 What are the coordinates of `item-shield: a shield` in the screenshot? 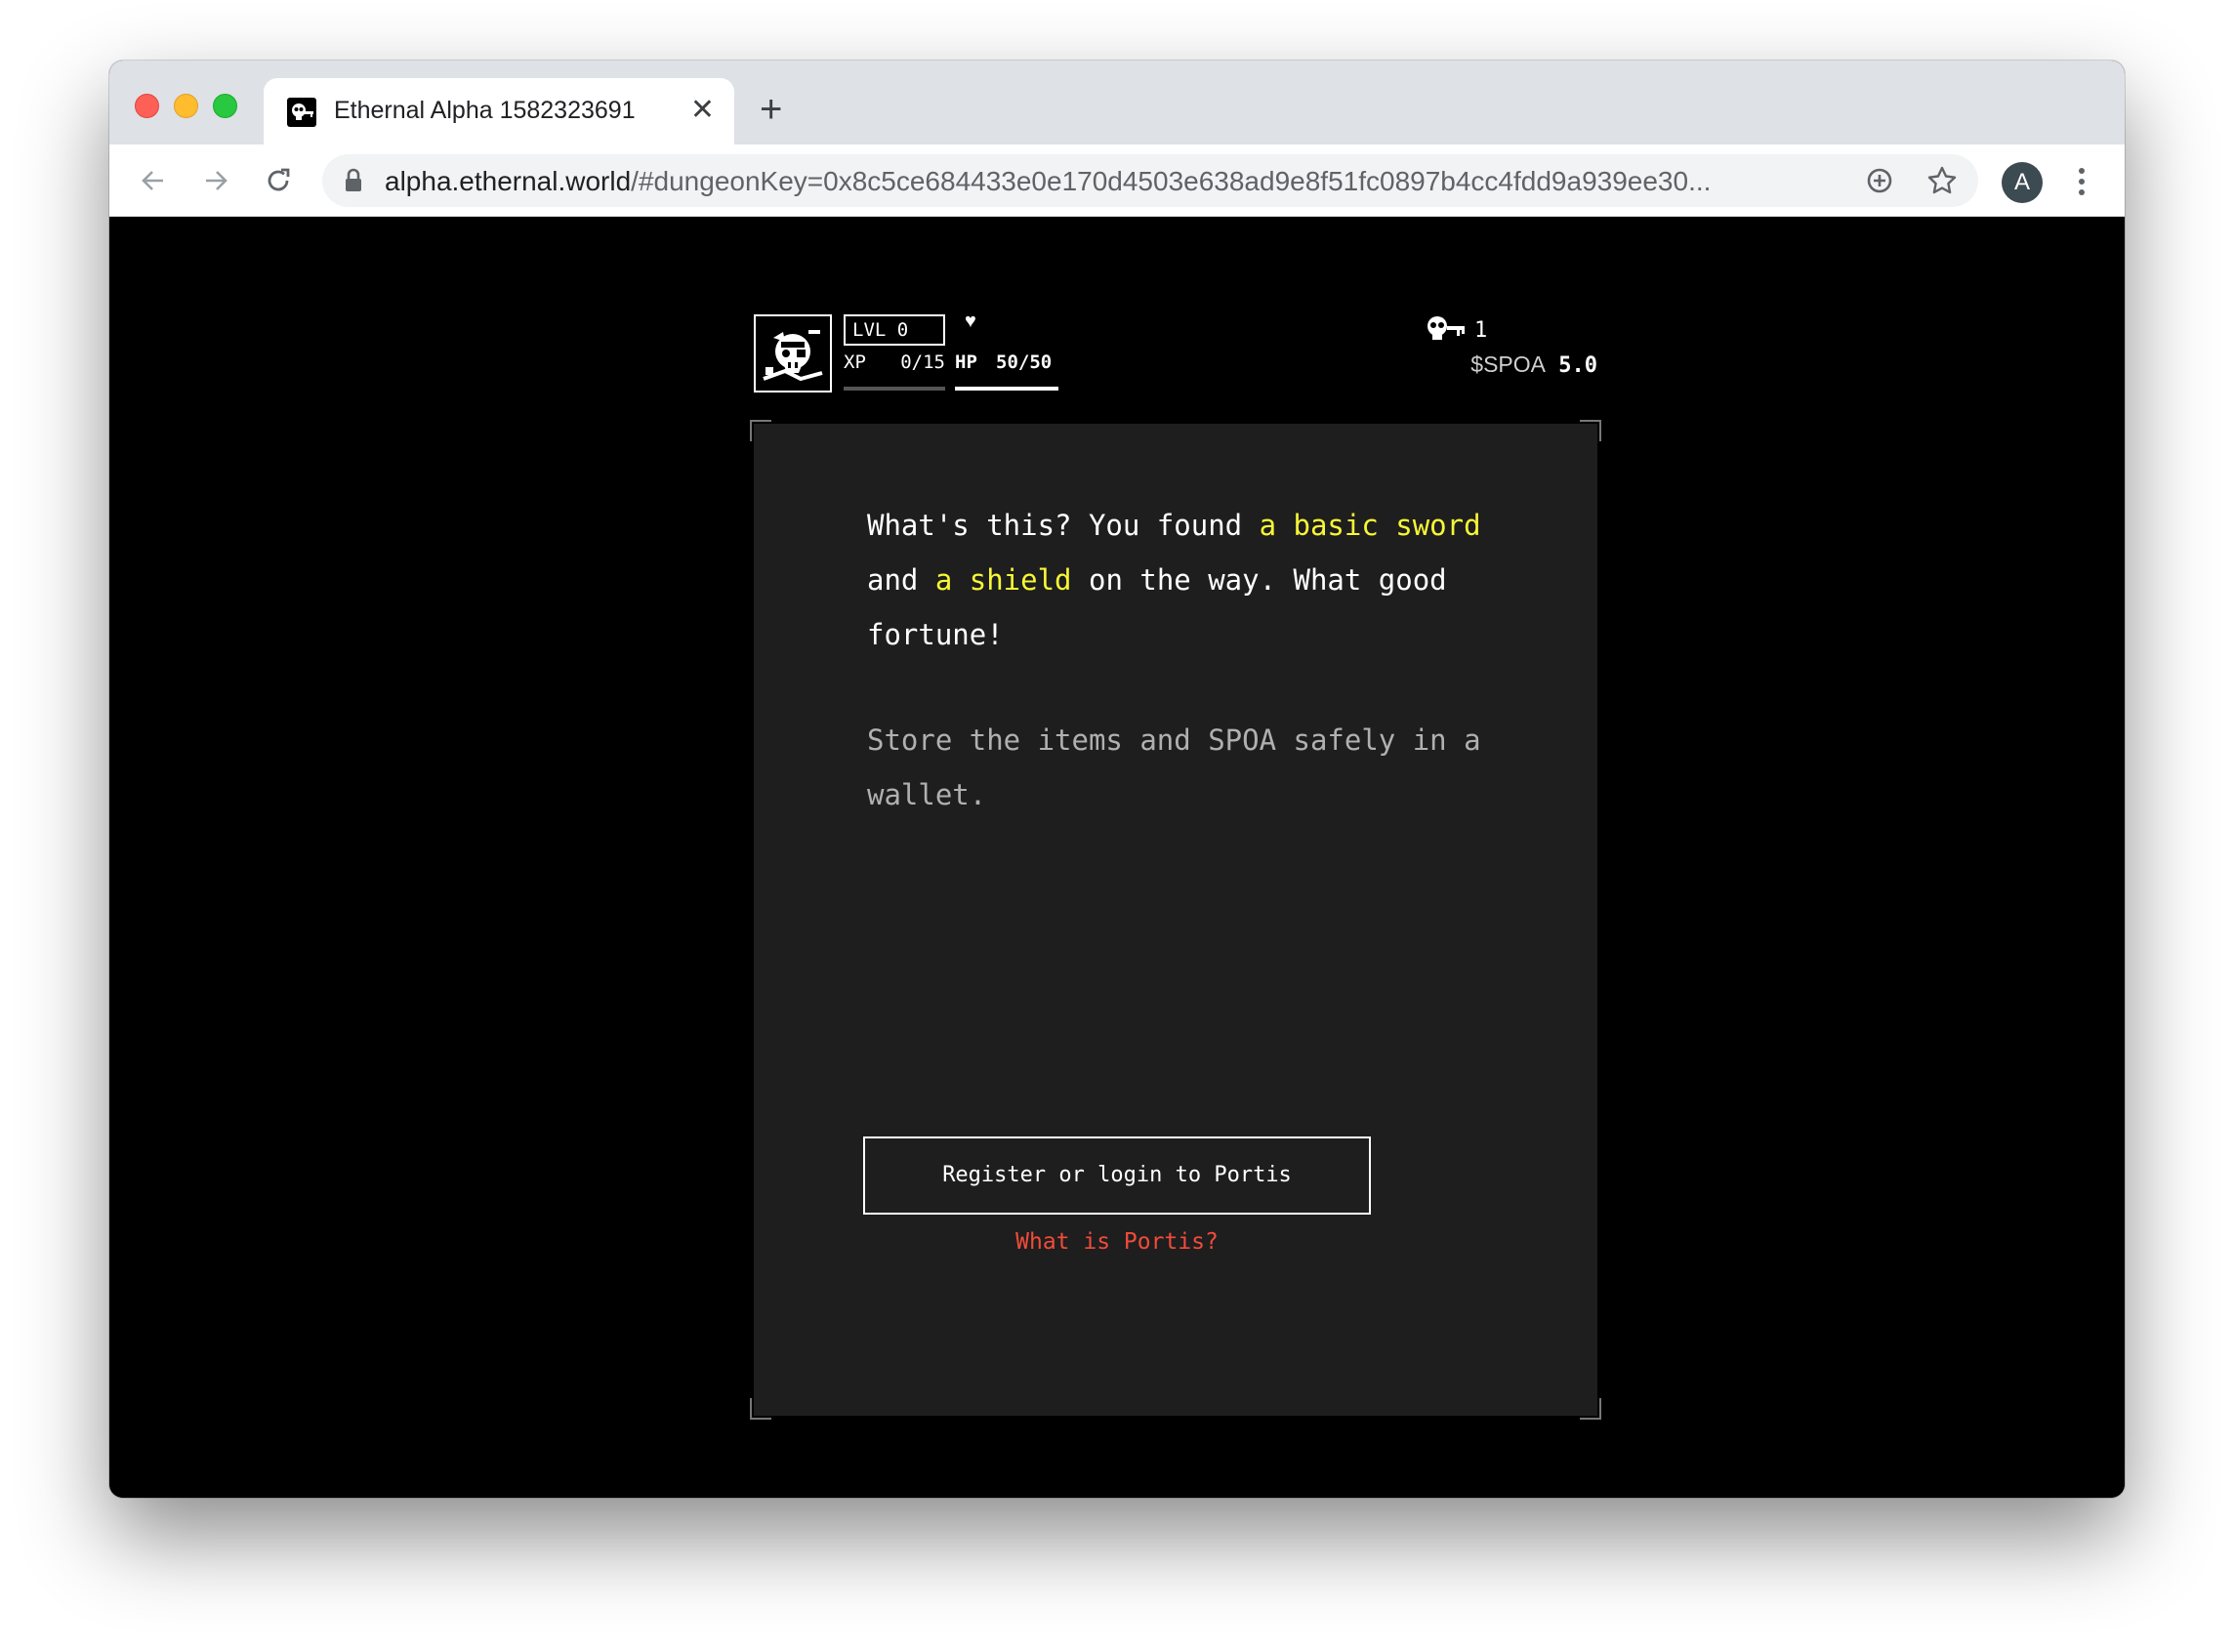 It's located at (1003, 580).